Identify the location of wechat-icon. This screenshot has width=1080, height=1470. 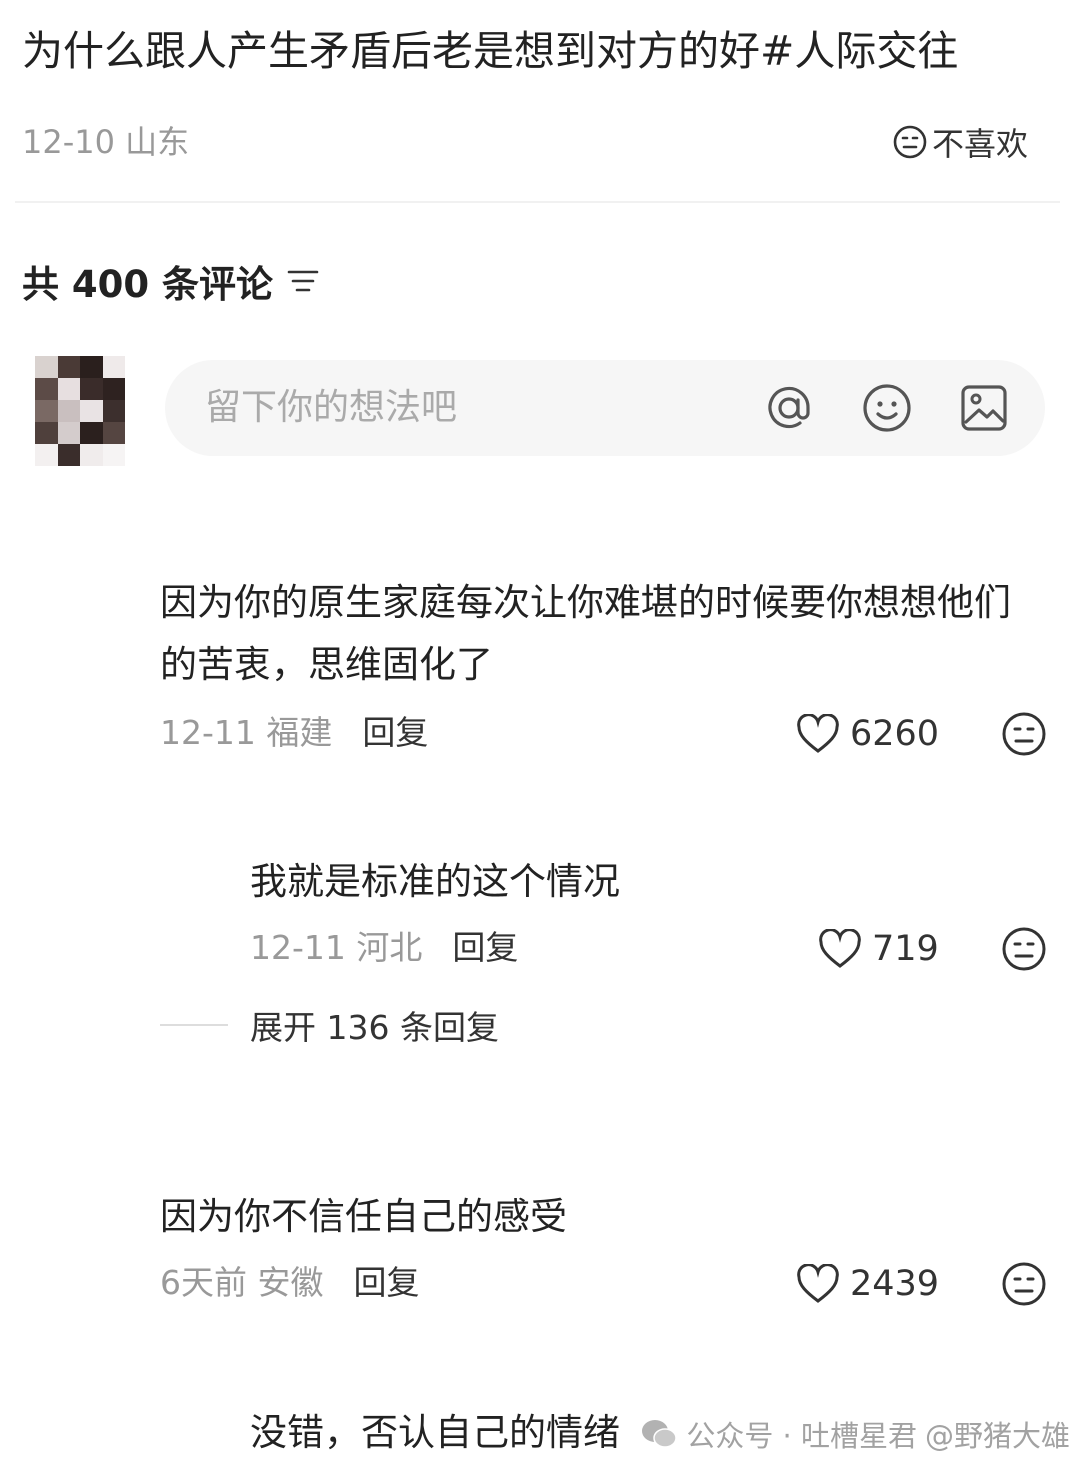
(660, 1434).